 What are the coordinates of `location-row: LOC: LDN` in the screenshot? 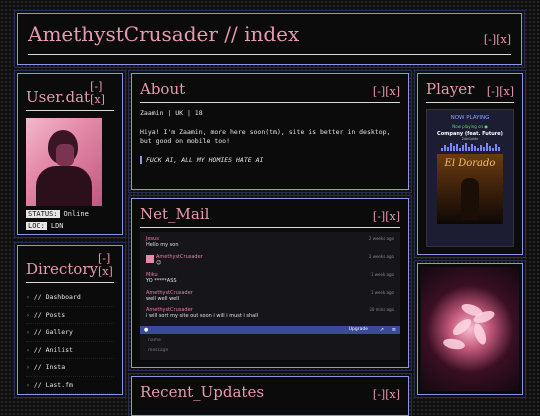 It's located at (70, 226).